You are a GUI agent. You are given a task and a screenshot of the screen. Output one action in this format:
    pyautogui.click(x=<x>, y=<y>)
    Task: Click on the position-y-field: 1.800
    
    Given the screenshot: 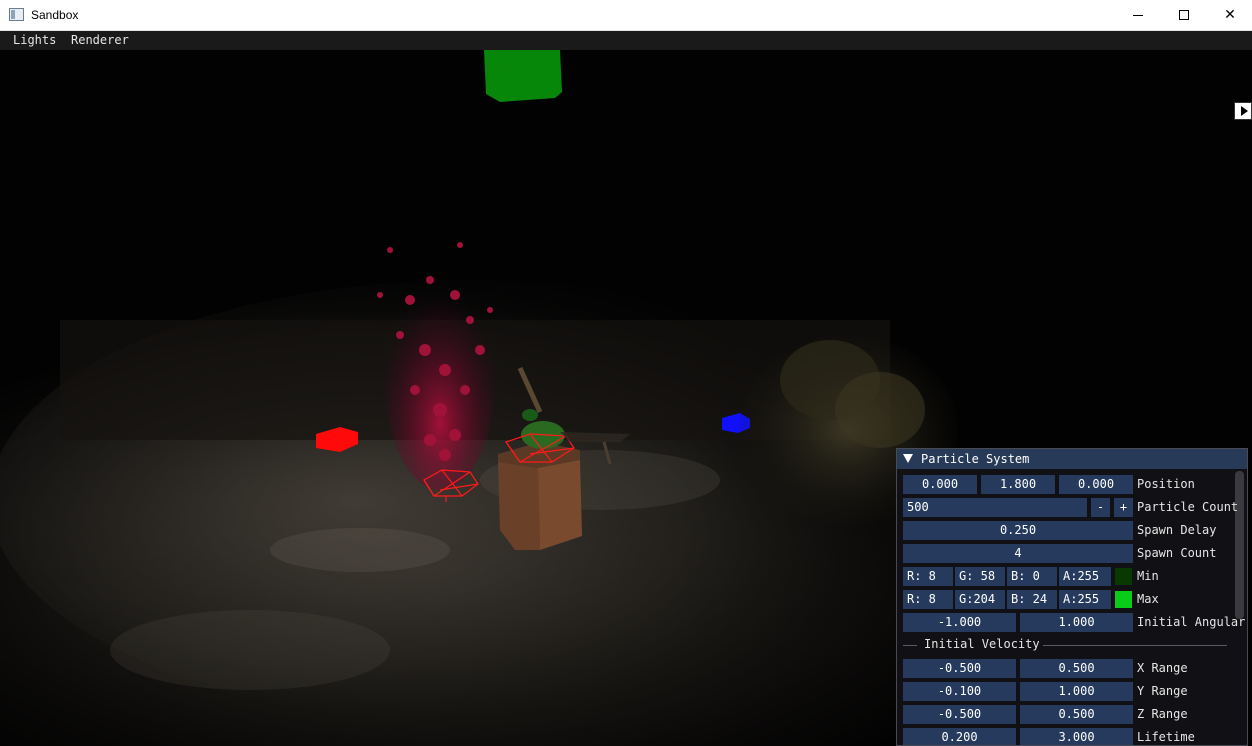 What is the action you would take?
    pyautogui.click(x=1018, y=484)
    